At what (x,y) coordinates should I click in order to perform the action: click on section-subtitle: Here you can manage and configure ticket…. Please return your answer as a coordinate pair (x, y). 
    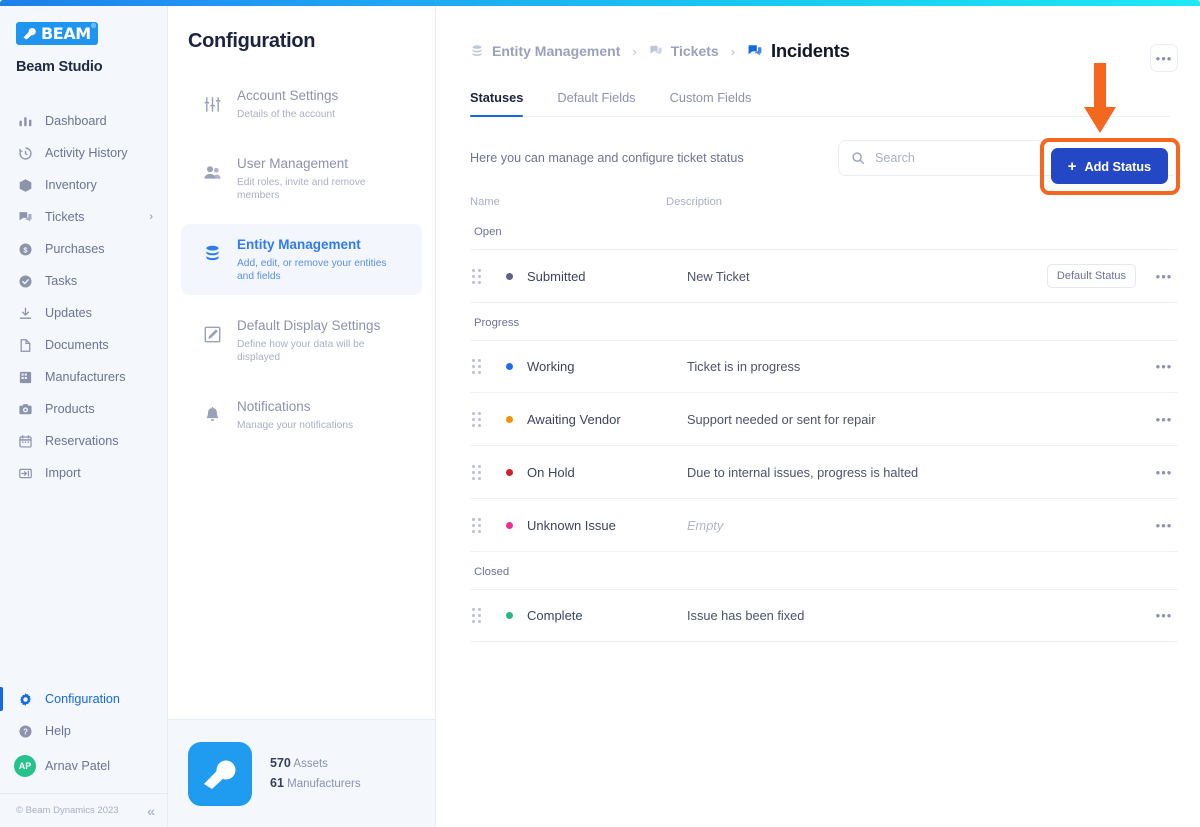
    Looking at the image, I should click on (607, 158).